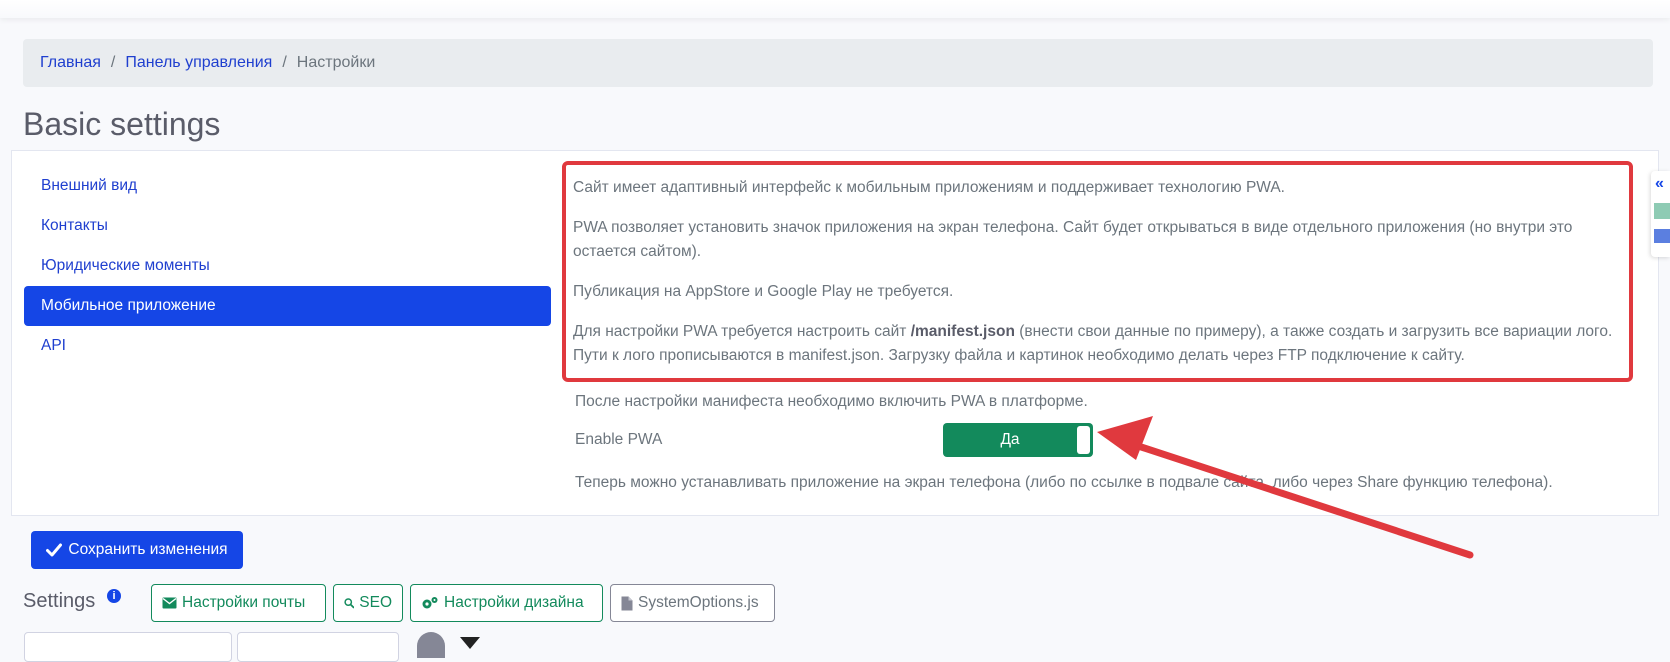  Describe the element at coordinates (1662, 236) in the screenshot. I see `widget-file-icon` at that location.